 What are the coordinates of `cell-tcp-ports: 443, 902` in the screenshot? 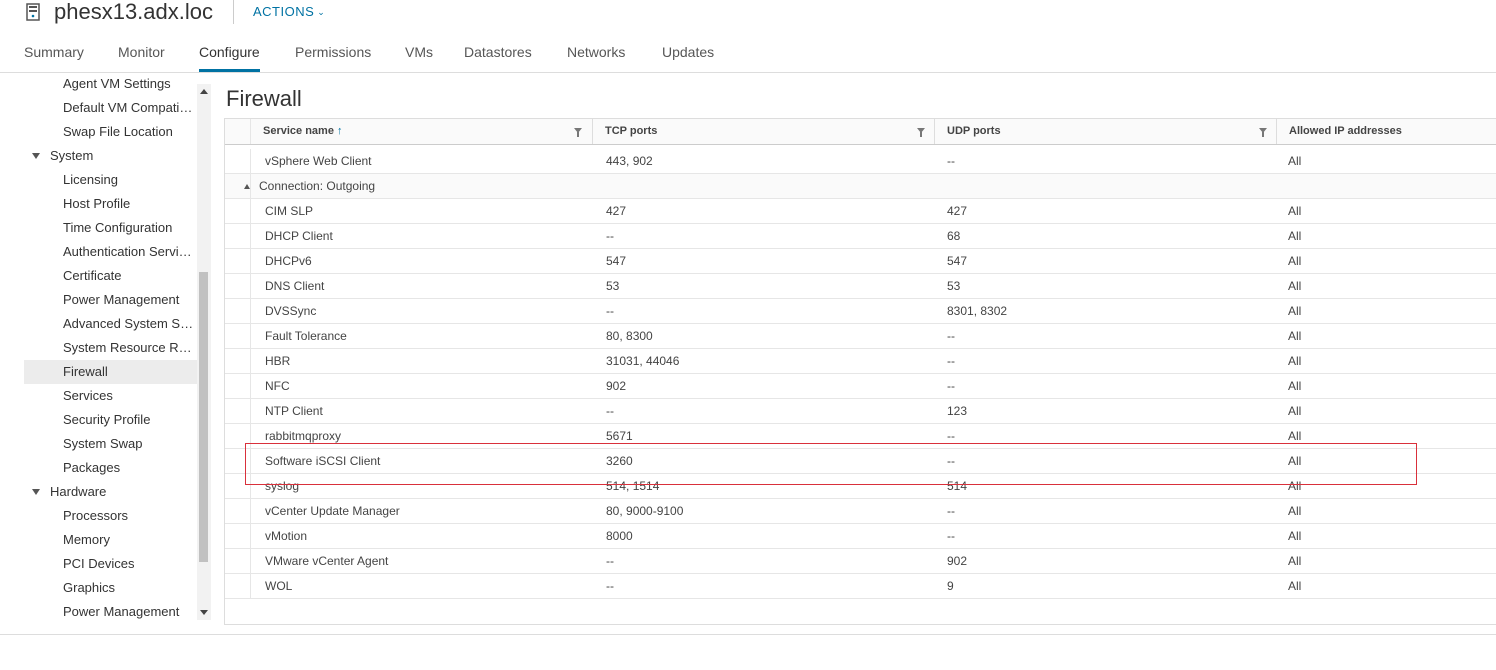 It's located at (629, 161).